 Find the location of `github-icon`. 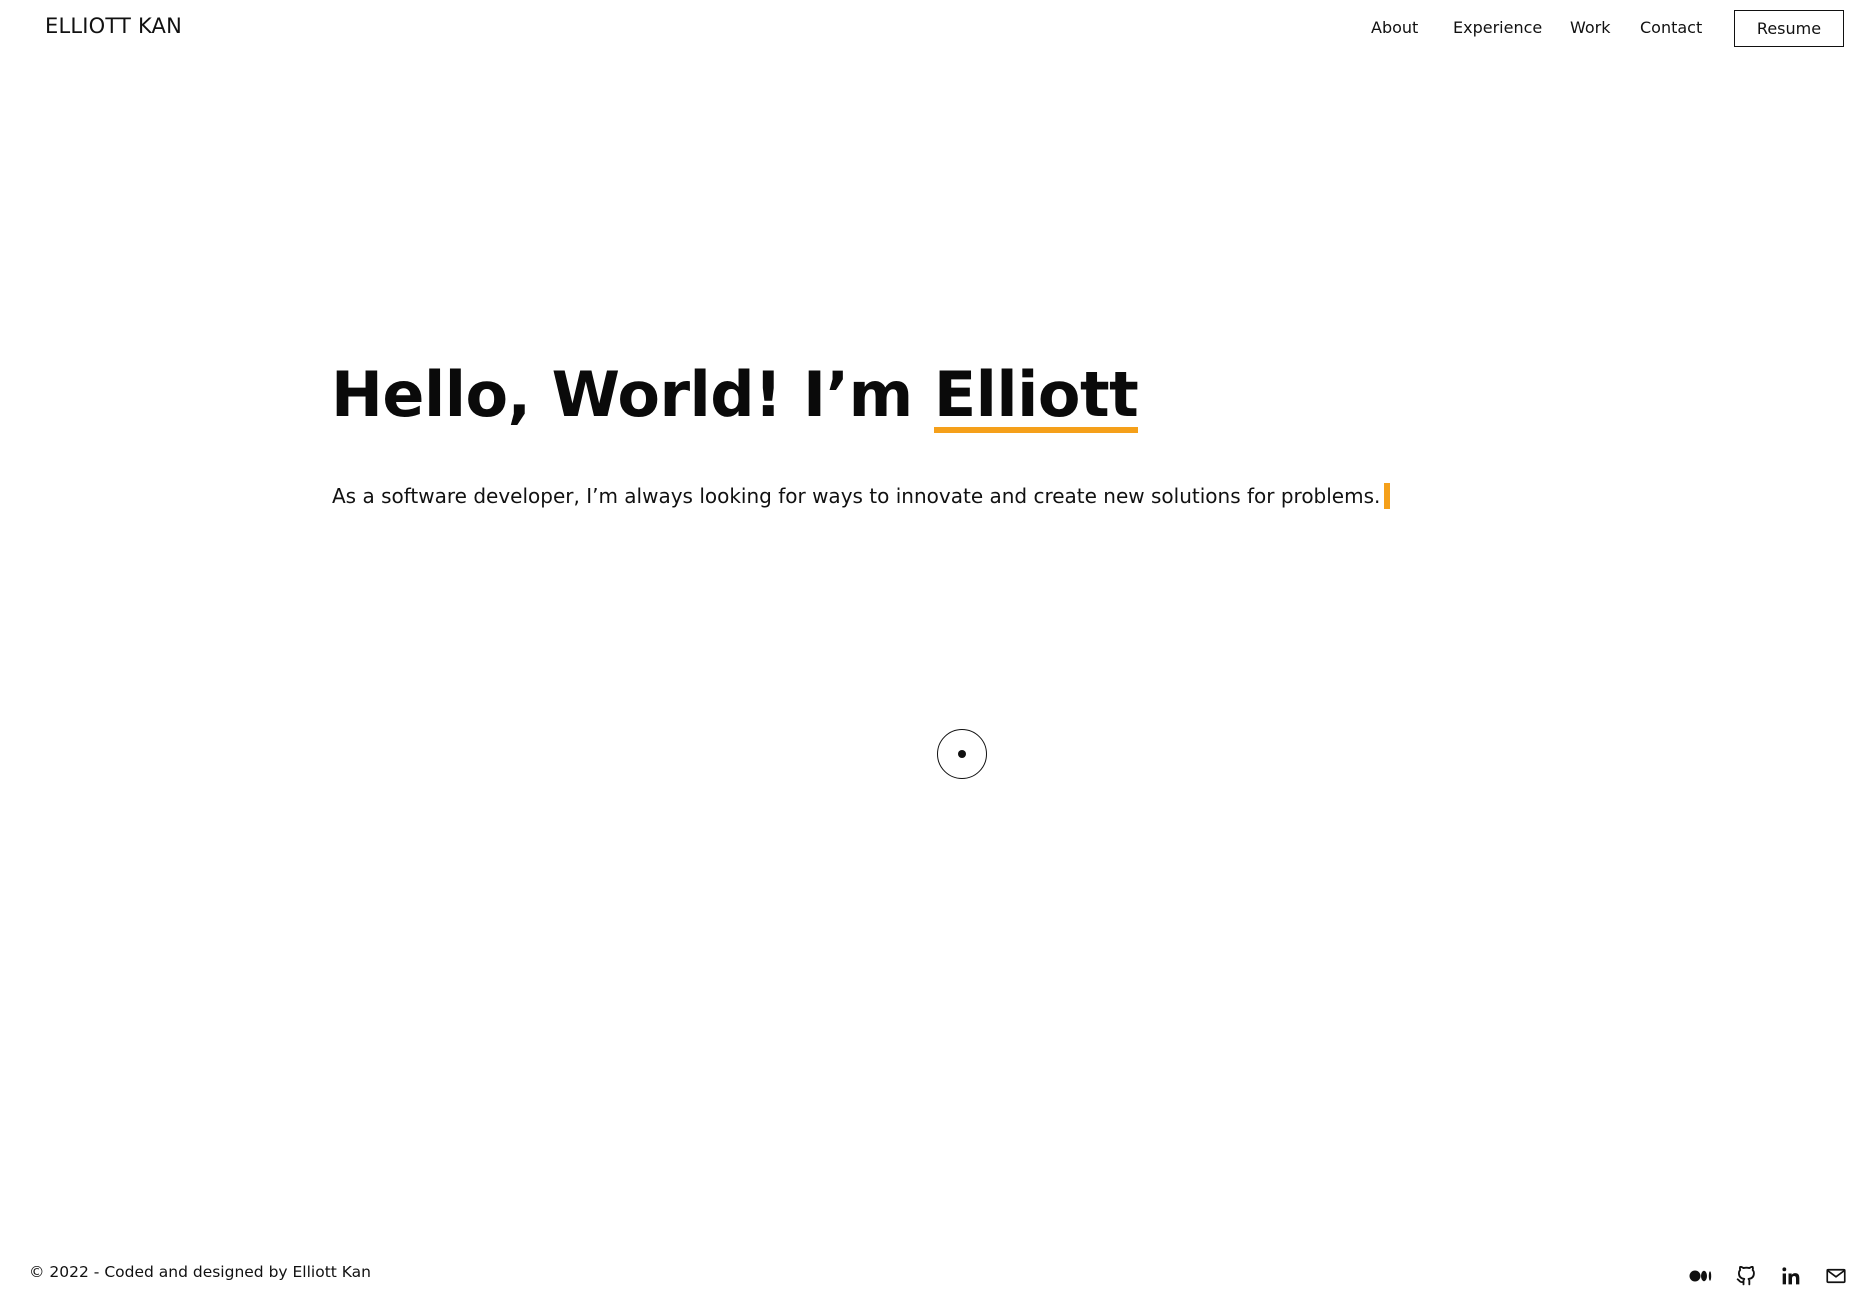

github-icon is located at coordinates (1745, 1276).